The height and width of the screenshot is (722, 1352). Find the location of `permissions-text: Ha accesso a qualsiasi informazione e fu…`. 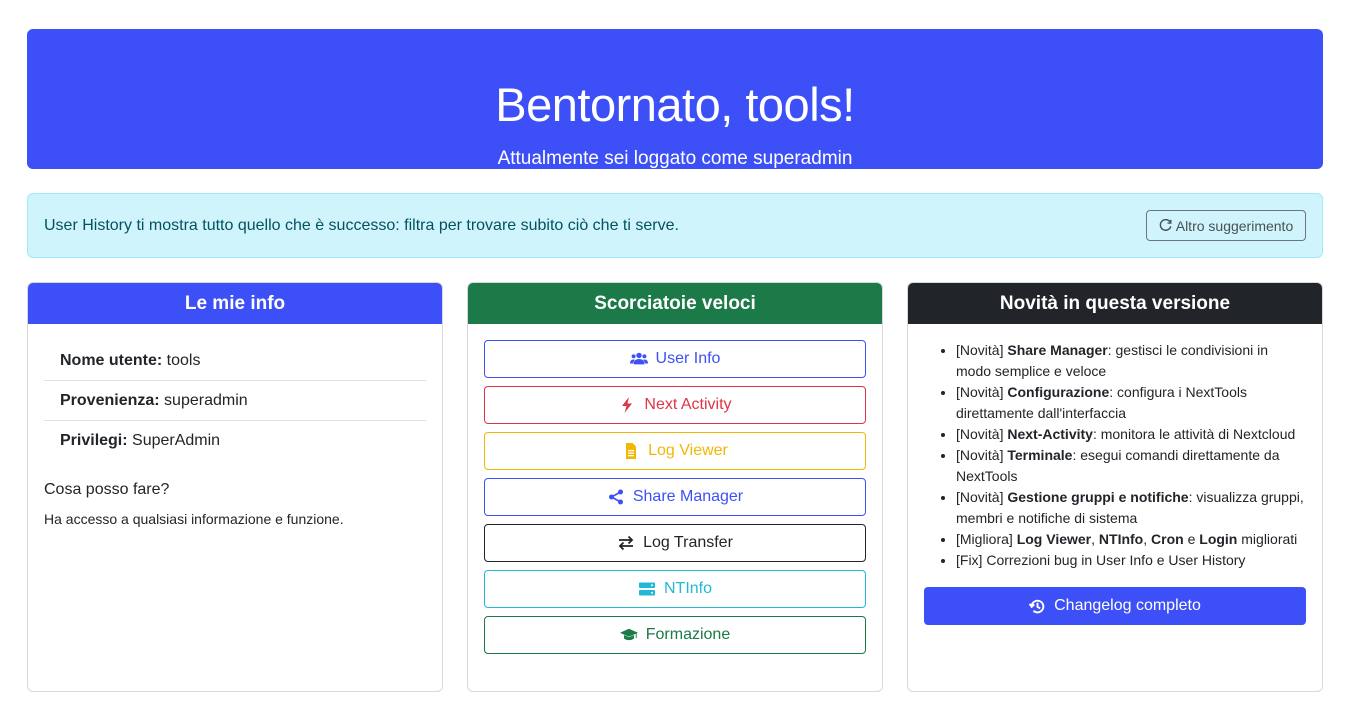

permissions-text: Ha accesso a qualsiasi informazione e fu… is located at coordinates (194, 518).